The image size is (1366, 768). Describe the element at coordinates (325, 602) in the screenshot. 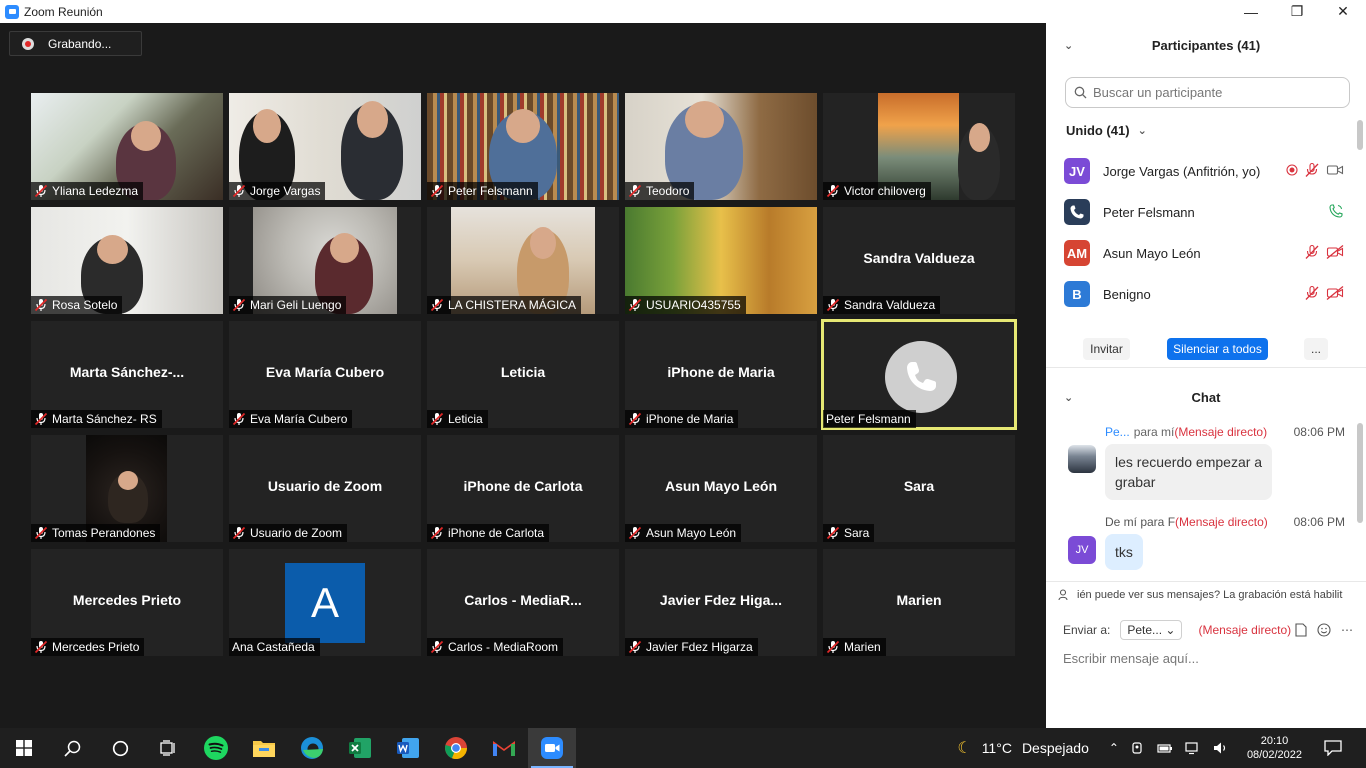

I see `participant-tile: A Ana Castañeda` at that location.